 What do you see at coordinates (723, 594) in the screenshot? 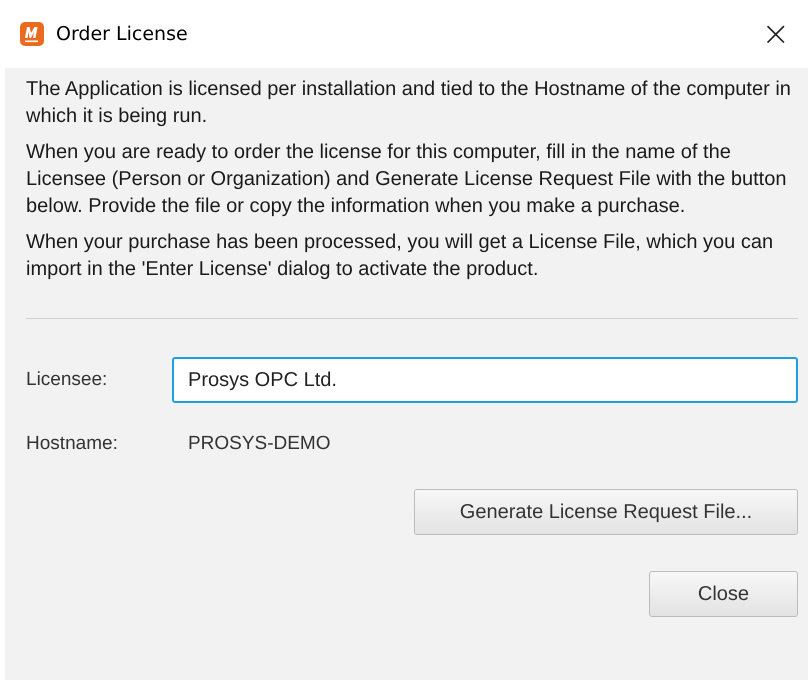
I see `close-dialog-button: Close` at bounding box center [723, 594].